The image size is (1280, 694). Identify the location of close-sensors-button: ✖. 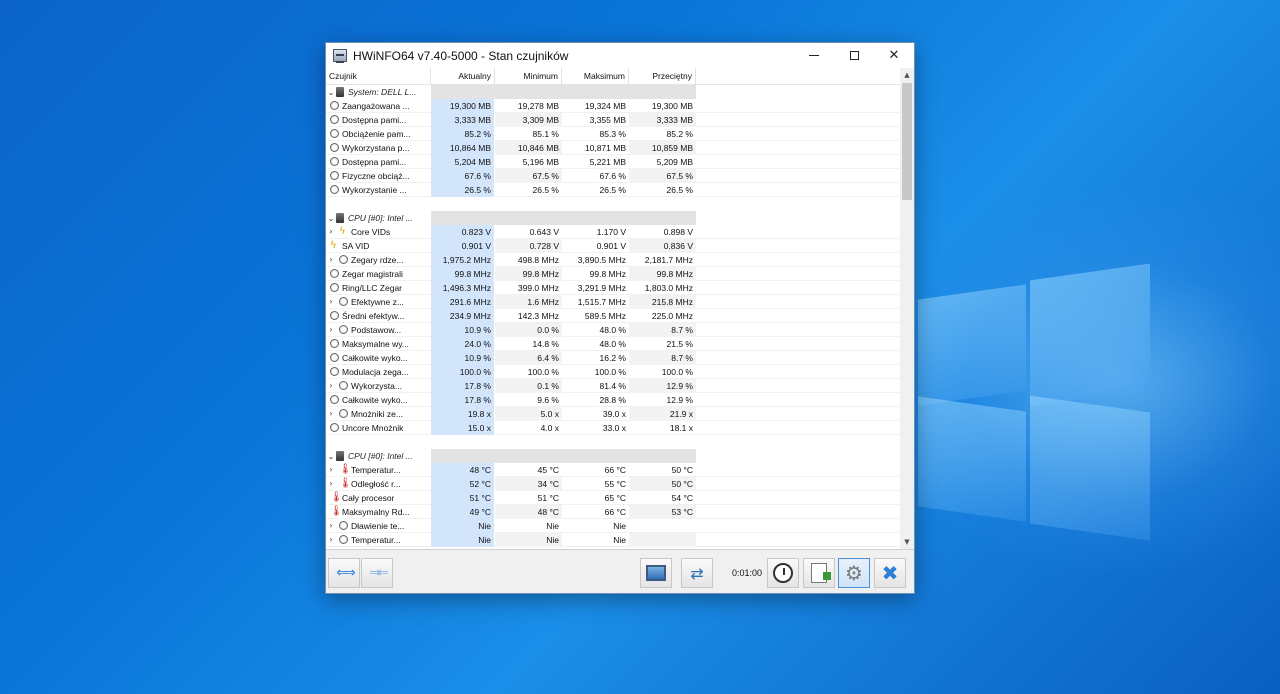
(890, 573).